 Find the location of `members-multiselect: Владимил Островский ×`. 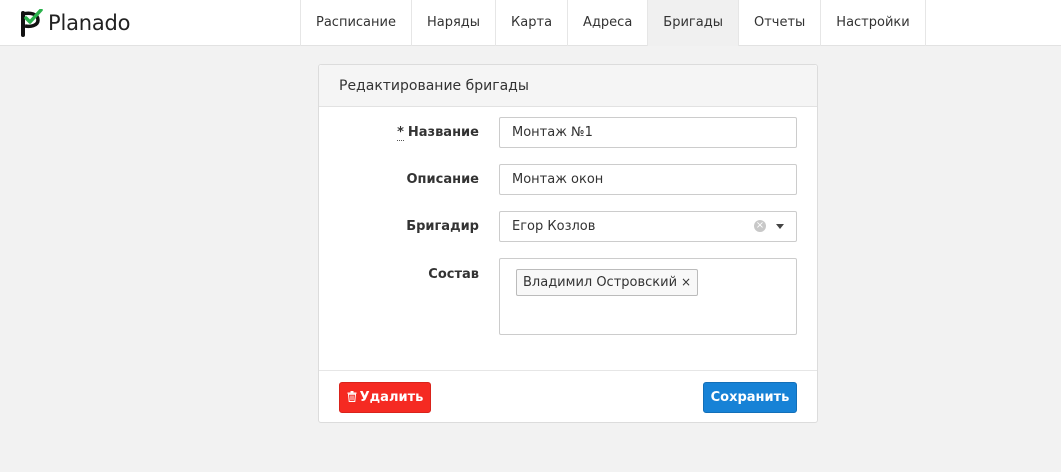

members-multiselect: Владимил Островский × is located at coordinates (648, 296).